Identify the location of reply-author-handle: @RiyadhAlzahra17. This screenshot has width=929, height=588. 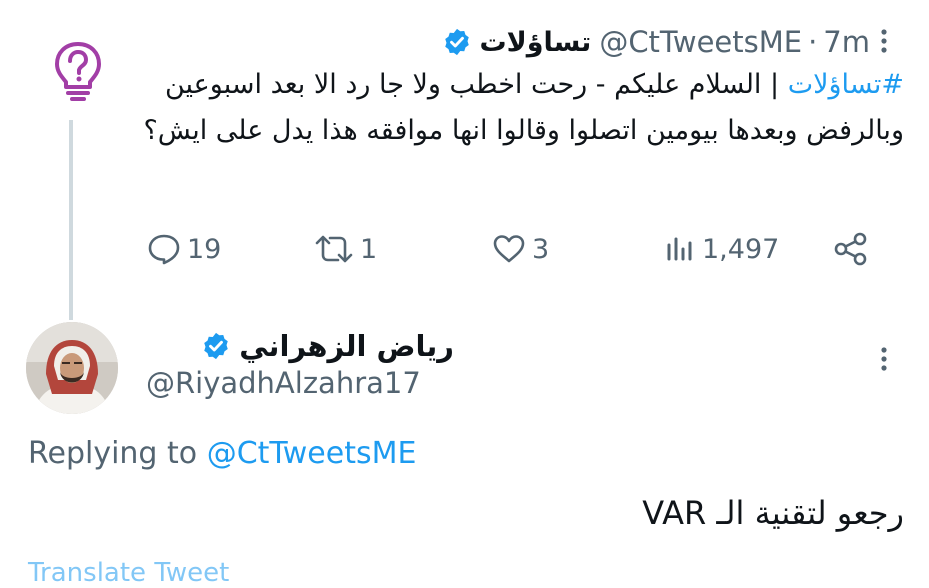
(283, 383).